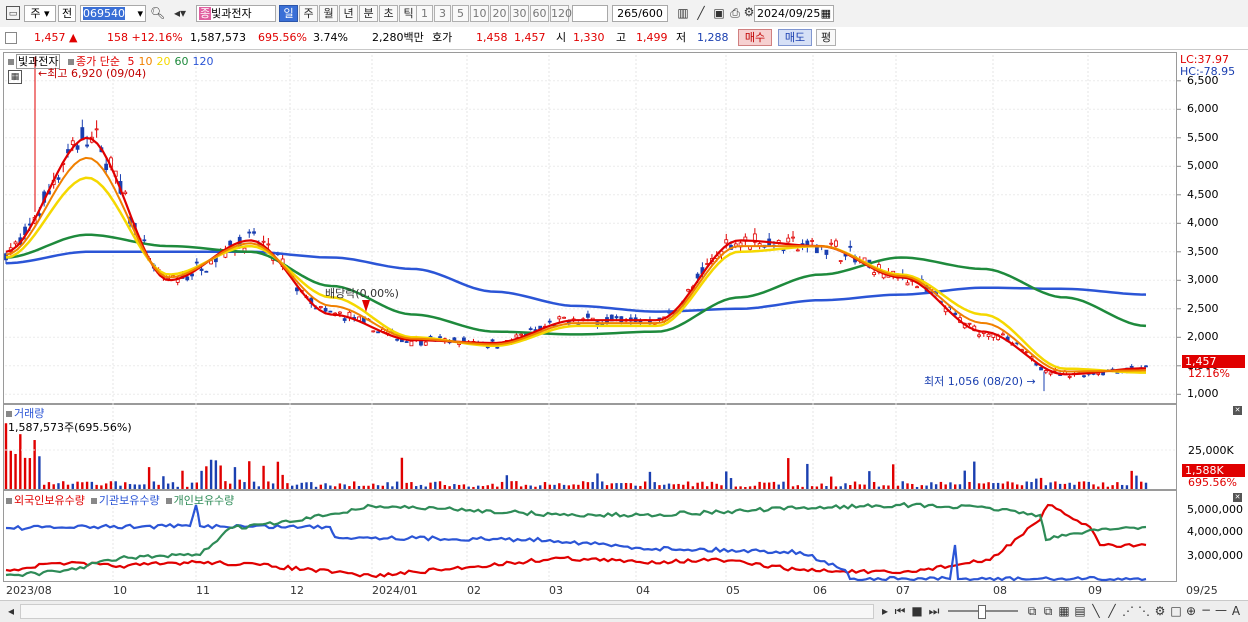  What do you see at coordinates (1096, 611) in the screenshot?
I see `line-tool-icon: ╲` at bounding box center [1096, 611].